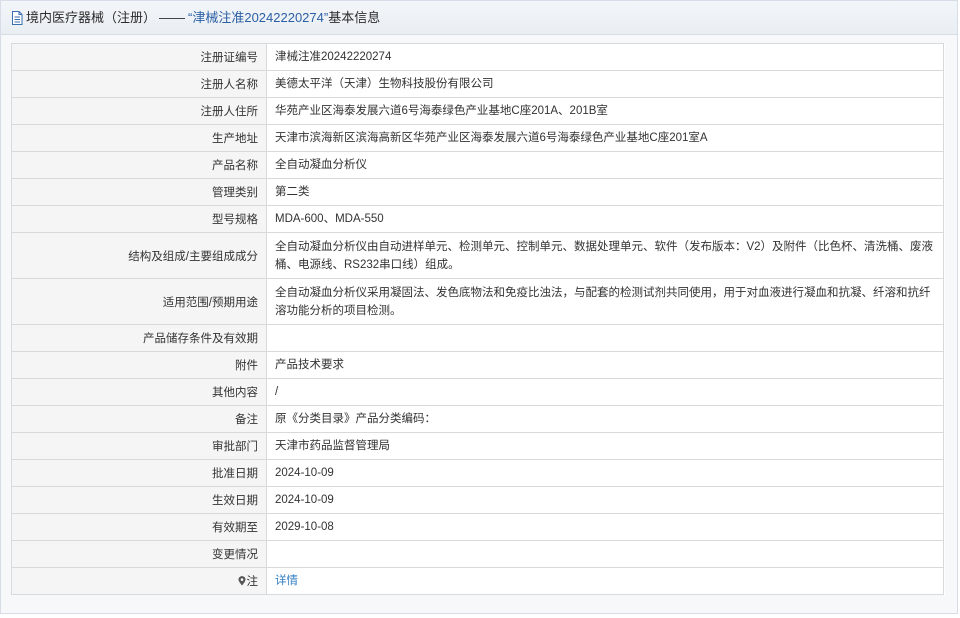 This screenshot has width=960, height=618. I want to click on row-value: 第二类, so click(605, 192).